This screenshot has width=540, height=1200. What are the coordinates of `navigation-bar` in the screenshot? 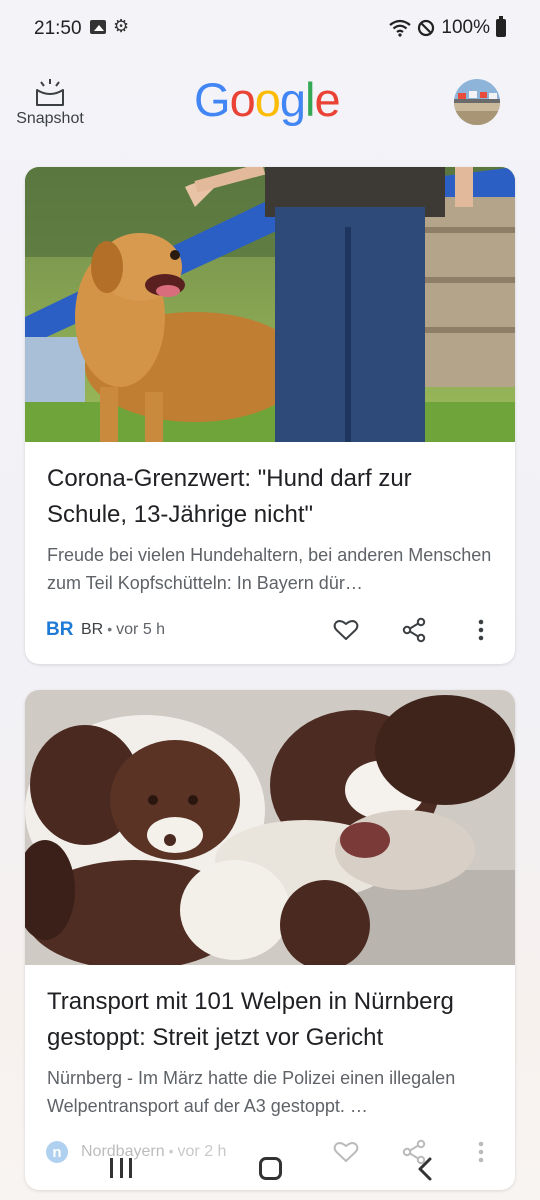 It's located at (270, 1168).